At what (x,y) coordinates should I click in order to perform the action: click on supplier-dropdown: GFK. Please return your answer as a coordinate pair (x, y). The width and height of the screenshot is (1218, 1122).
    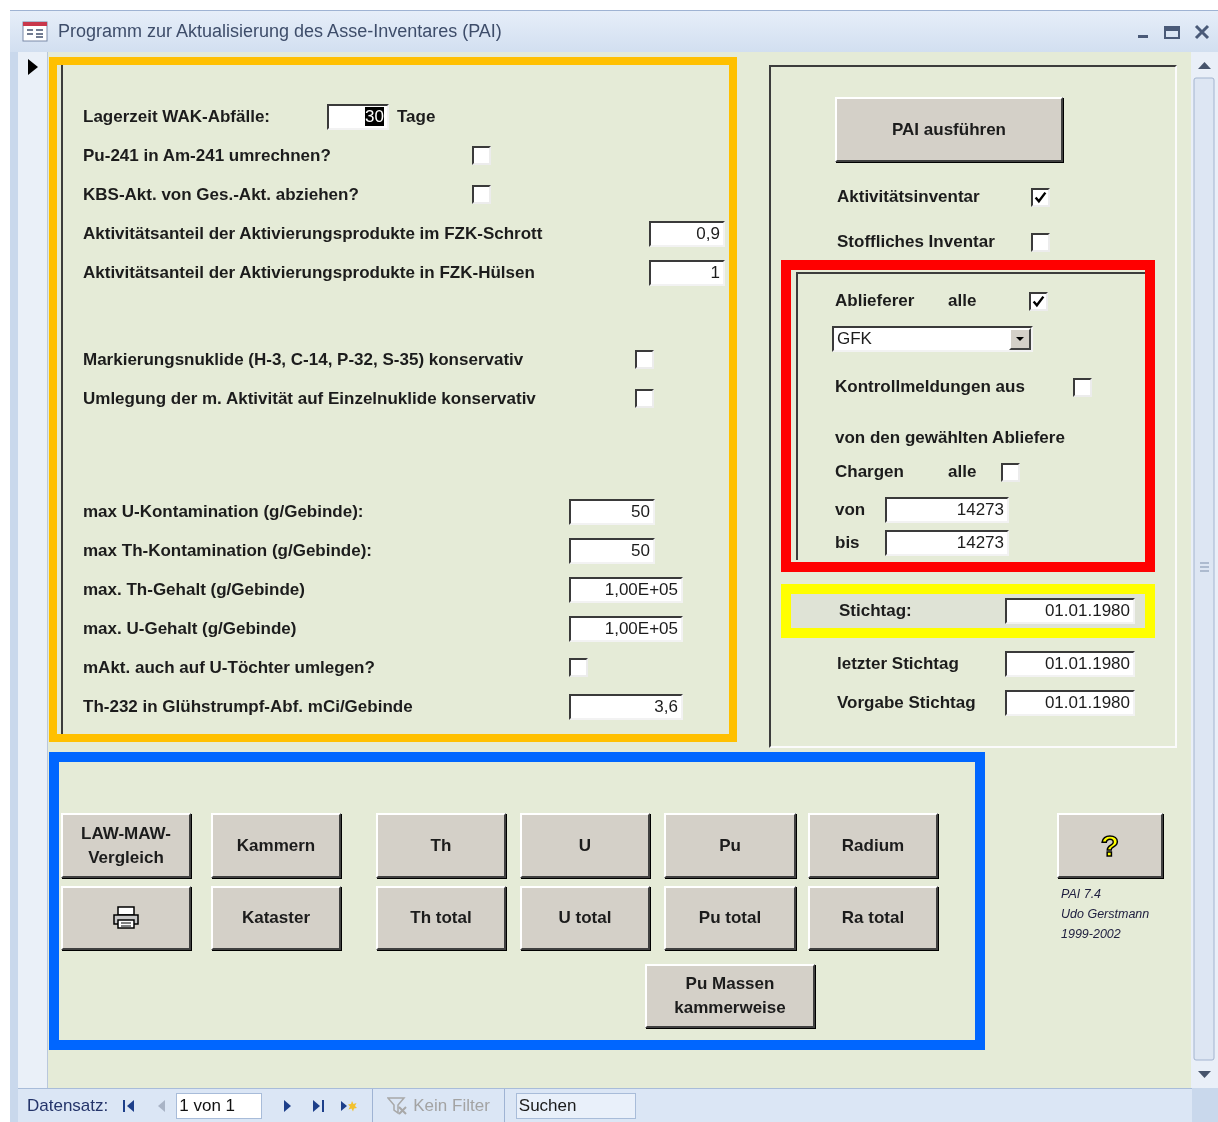
    Looking at the image, I should click on (932, 339).